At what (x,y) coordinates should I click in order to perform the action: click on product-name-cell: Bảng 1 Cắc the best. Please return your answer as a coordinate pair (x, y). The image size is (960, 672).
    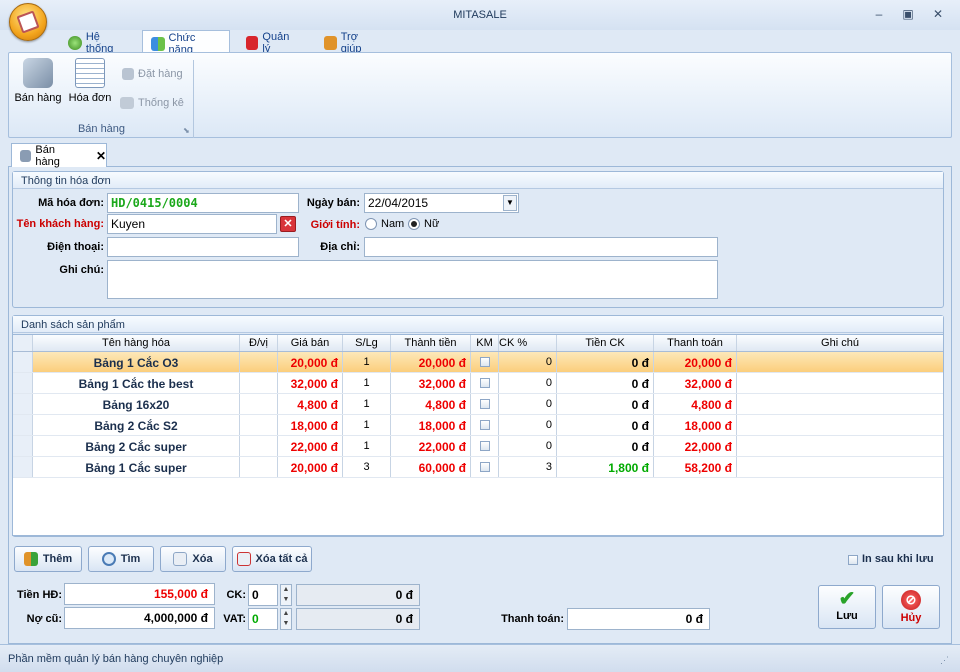
    Looking at the image, I should click on (136, 383).